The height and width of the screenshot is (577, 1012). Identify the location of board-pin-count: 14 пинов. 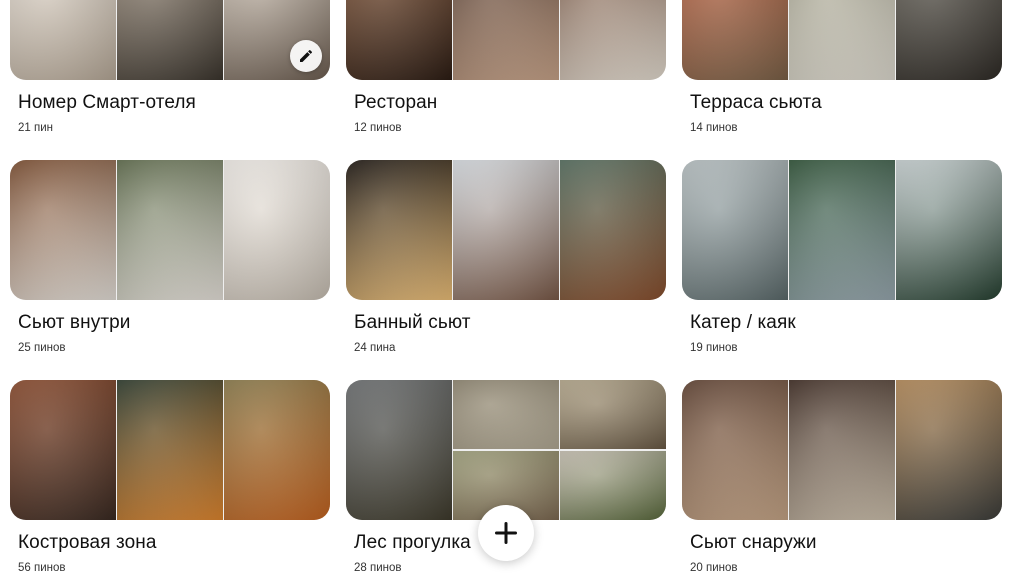
(714, 128).